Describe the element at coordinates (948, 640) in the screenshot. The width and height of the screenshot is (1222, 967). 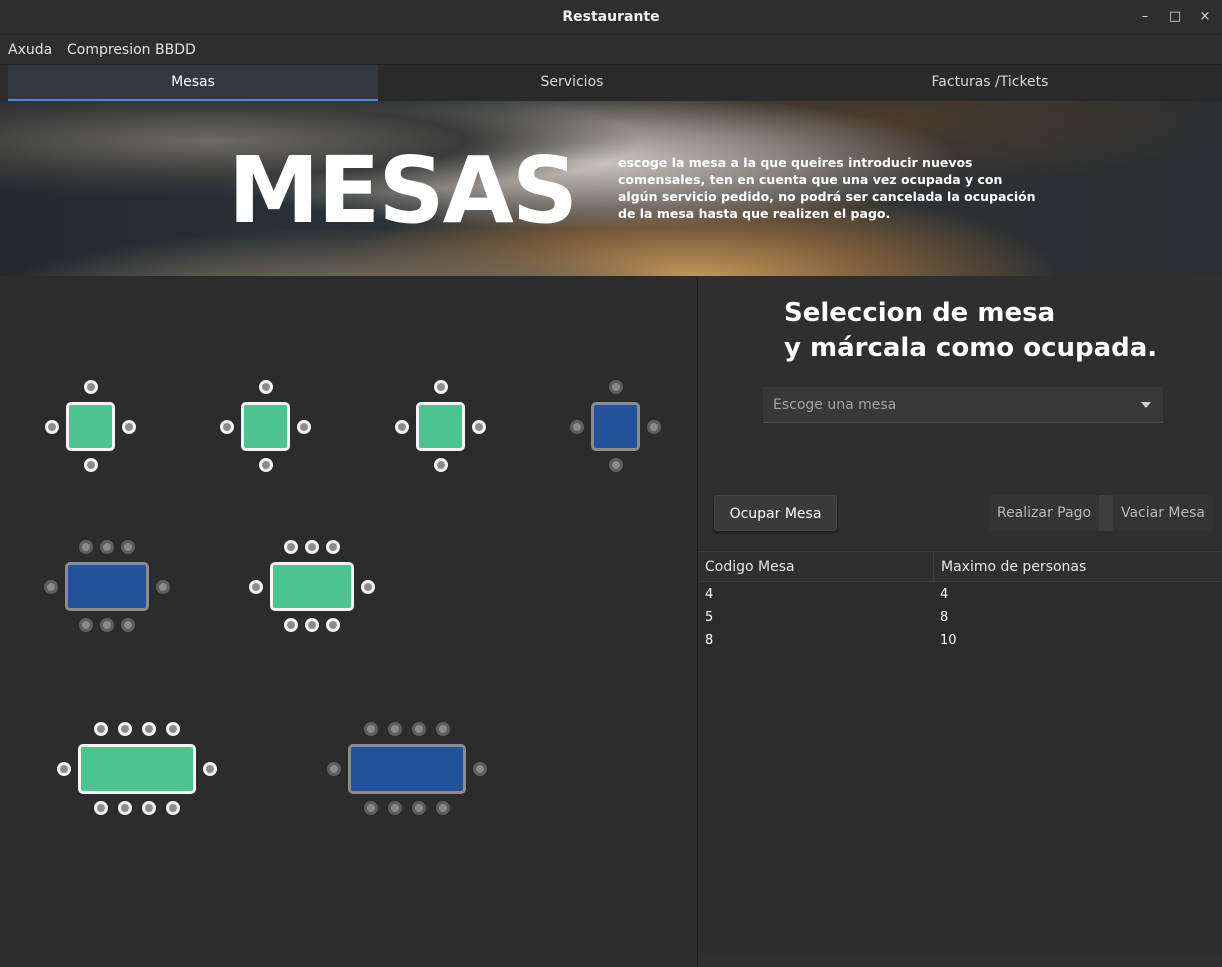
I see `cell-maximo: 10` at that location.